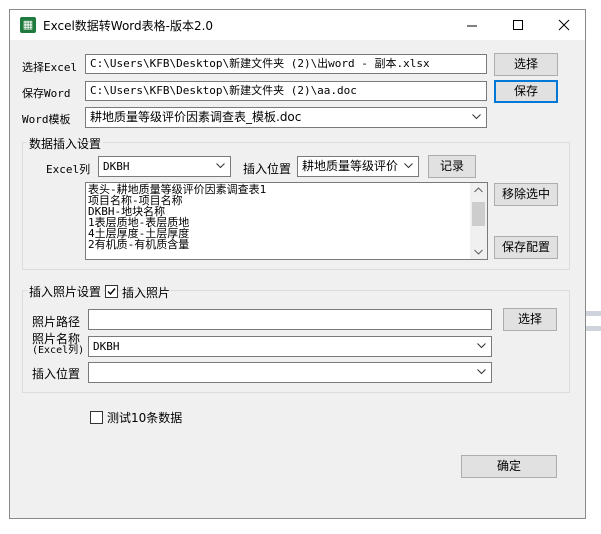 The width and height of the screenshot is (601, 534). What do you see at coordinates (297, 25) in the screenshot?
I see `title-bar: ▦ Excel数据转Word表格-版本2.0` at bounding box center [297, 25].